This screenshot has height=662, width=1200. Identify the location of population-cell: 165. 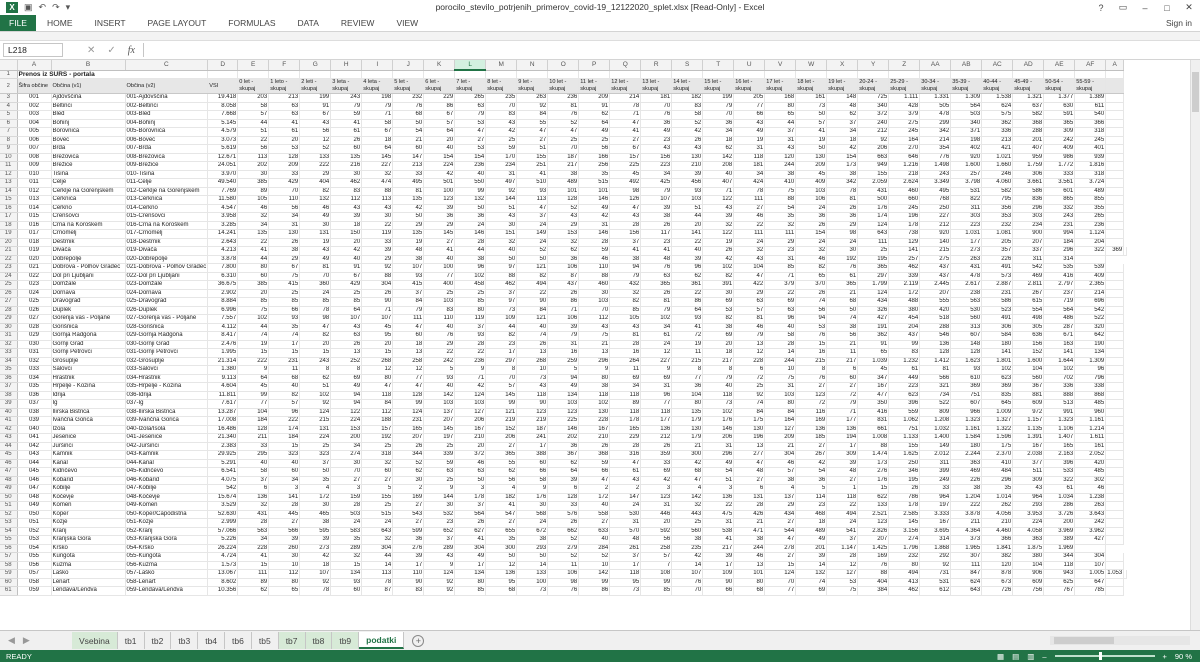
(1059, 447).